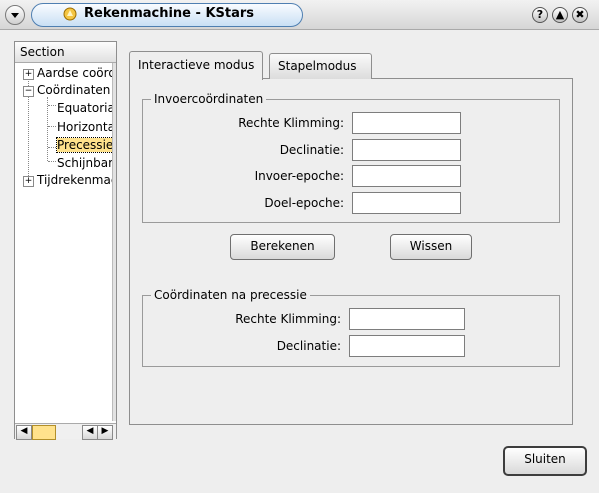  What do you see at coordinates (114, 242) in the screenshot?
I see `tree-vertical-scrollbar` at bounding box center [114, 242].